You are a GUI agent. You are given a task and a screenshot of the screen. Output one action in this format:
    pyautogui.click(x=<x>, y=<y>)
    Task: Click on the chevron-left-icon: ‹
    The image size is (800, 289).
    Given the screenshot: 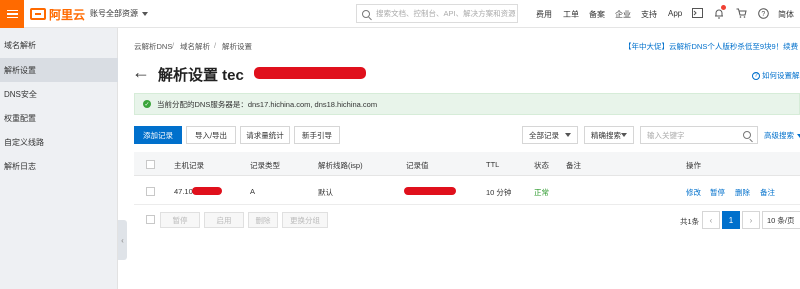 What is the action you would take?
    pyautogui.click(x=122, y=240)
    